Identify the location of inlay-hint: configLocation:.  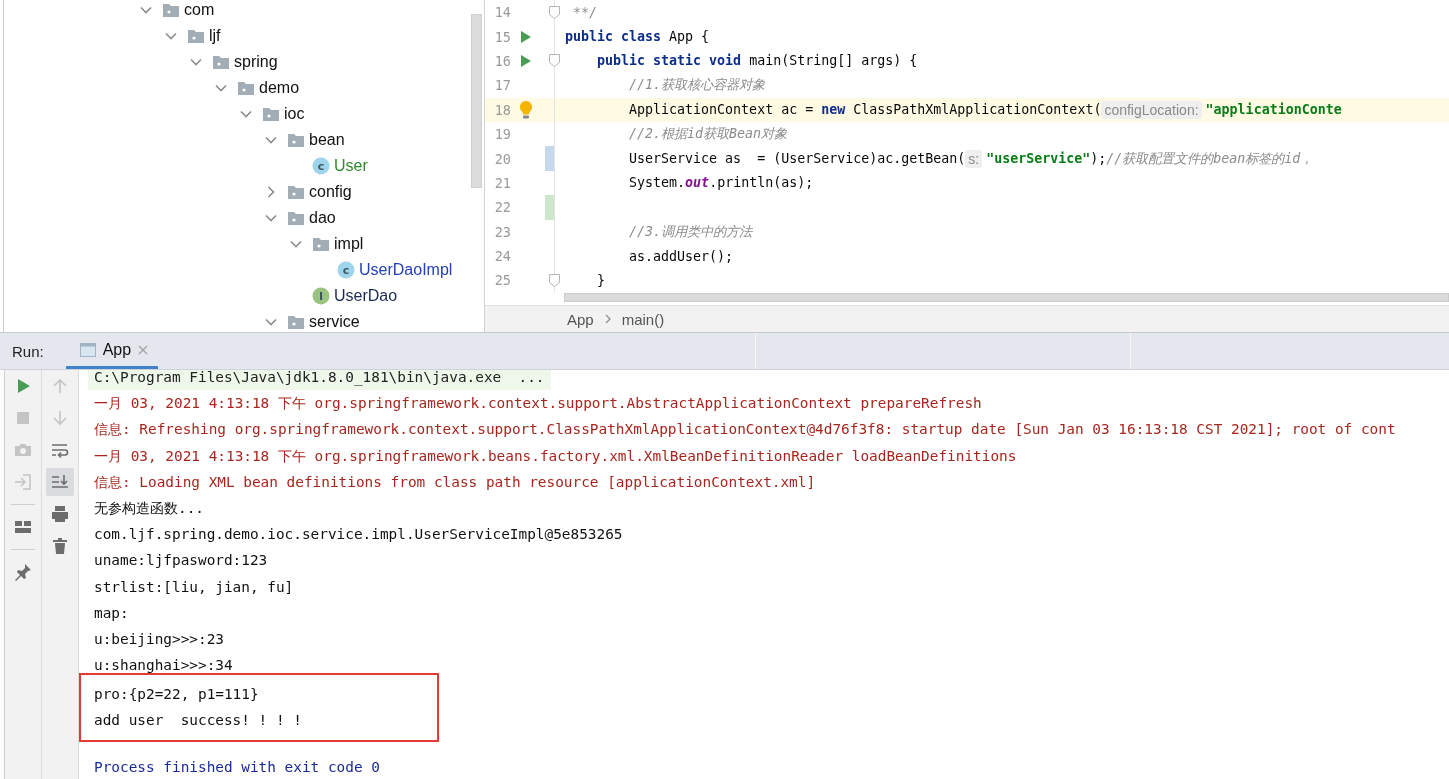
(1151, 109).